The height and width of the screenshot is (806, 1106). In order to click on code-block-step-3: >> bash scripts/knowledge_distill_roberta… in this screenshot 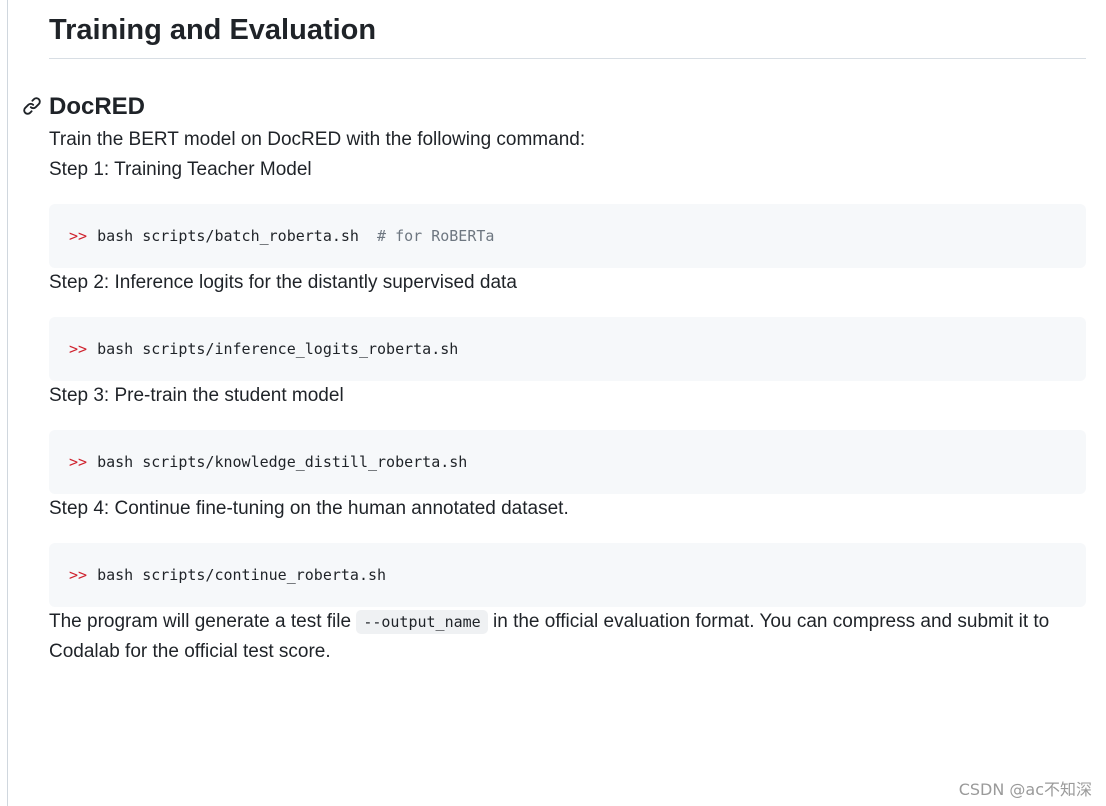, I will do `click(567, 462)`.